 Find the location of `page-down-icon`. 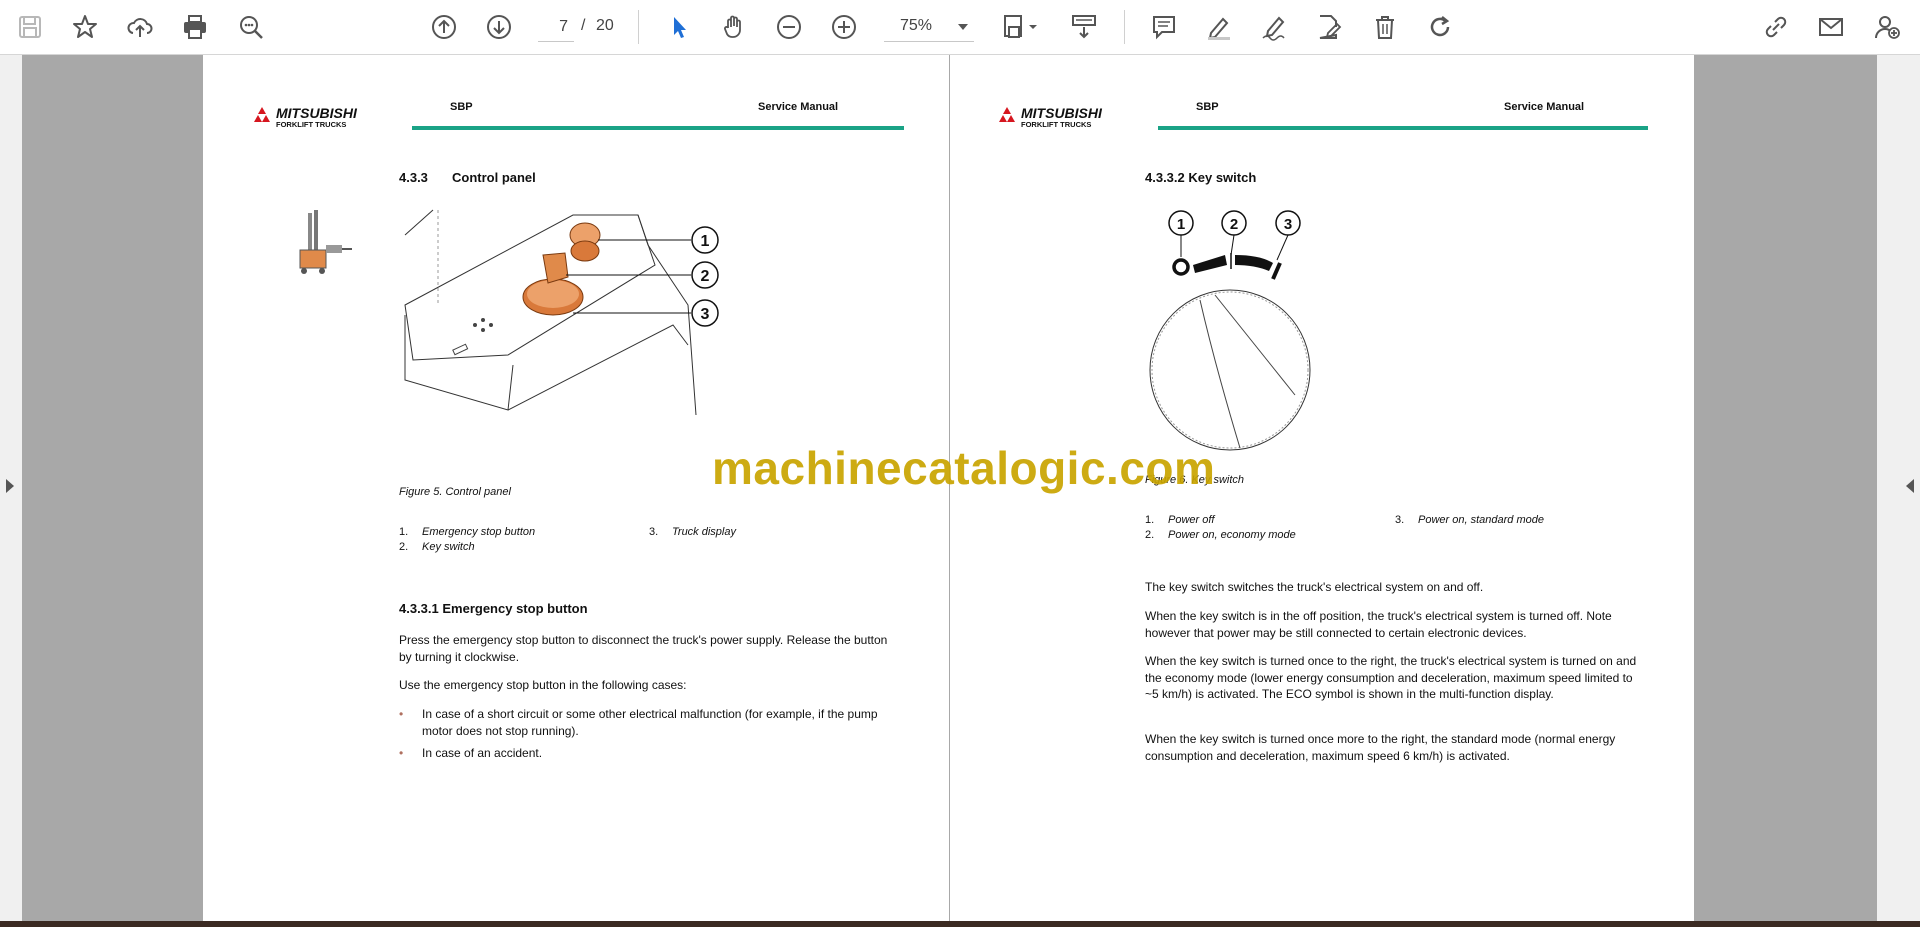

page-down-icon is located at coordinates (499, 27).